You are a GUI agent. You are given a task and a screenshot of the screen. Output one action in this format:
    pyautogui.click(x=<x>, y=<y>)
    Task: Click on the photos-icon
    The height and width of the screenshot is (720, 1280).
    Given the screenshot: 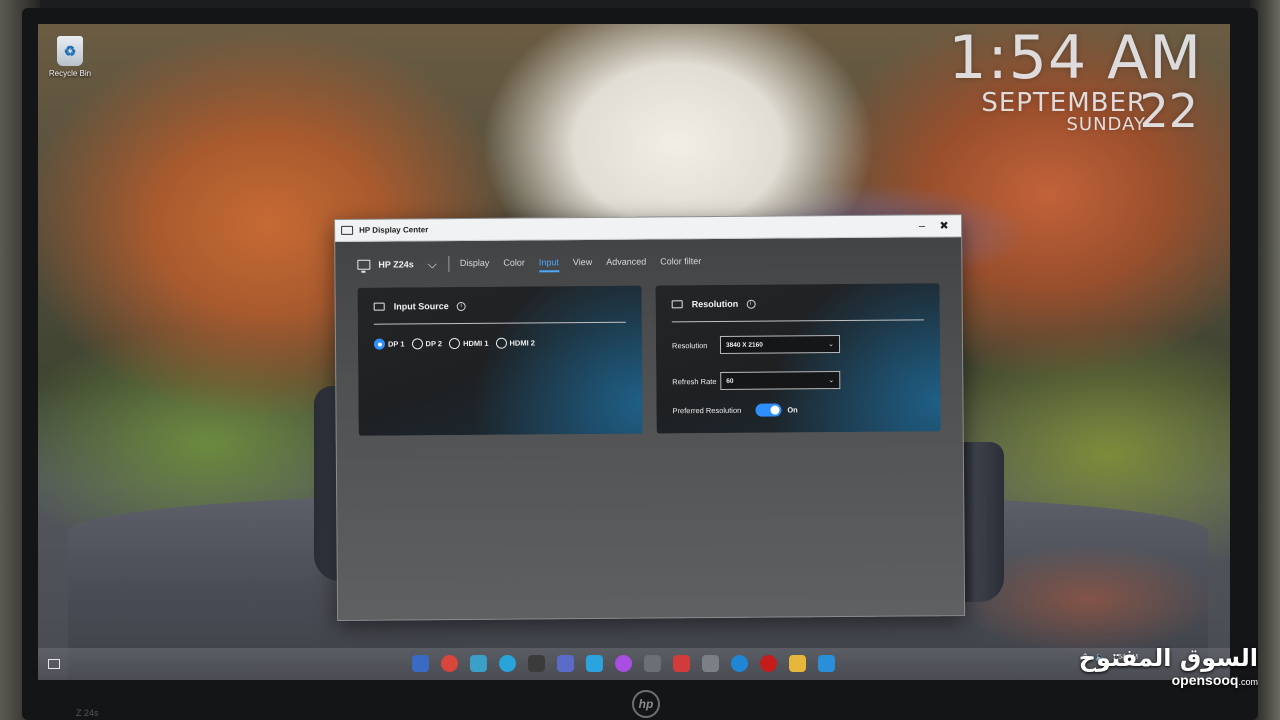 What is the action you would take?
    pyautogui.click(x=478, y=663)
    